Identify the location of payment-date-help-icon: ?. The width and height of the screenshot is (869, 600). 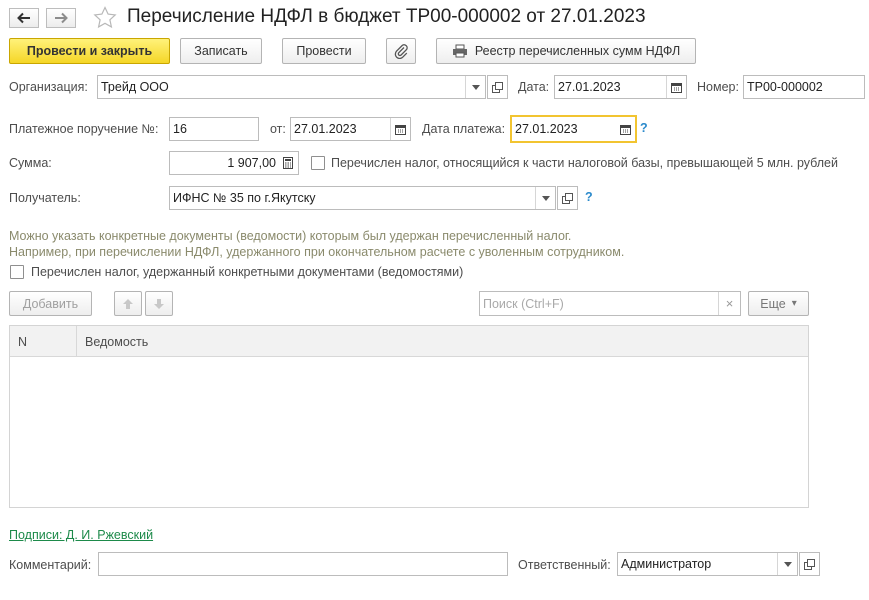
(644, 128).